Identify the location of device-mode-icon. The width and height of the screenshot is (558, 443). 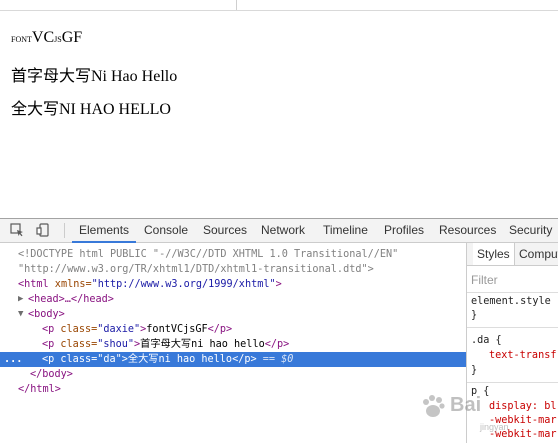
(43, 230).